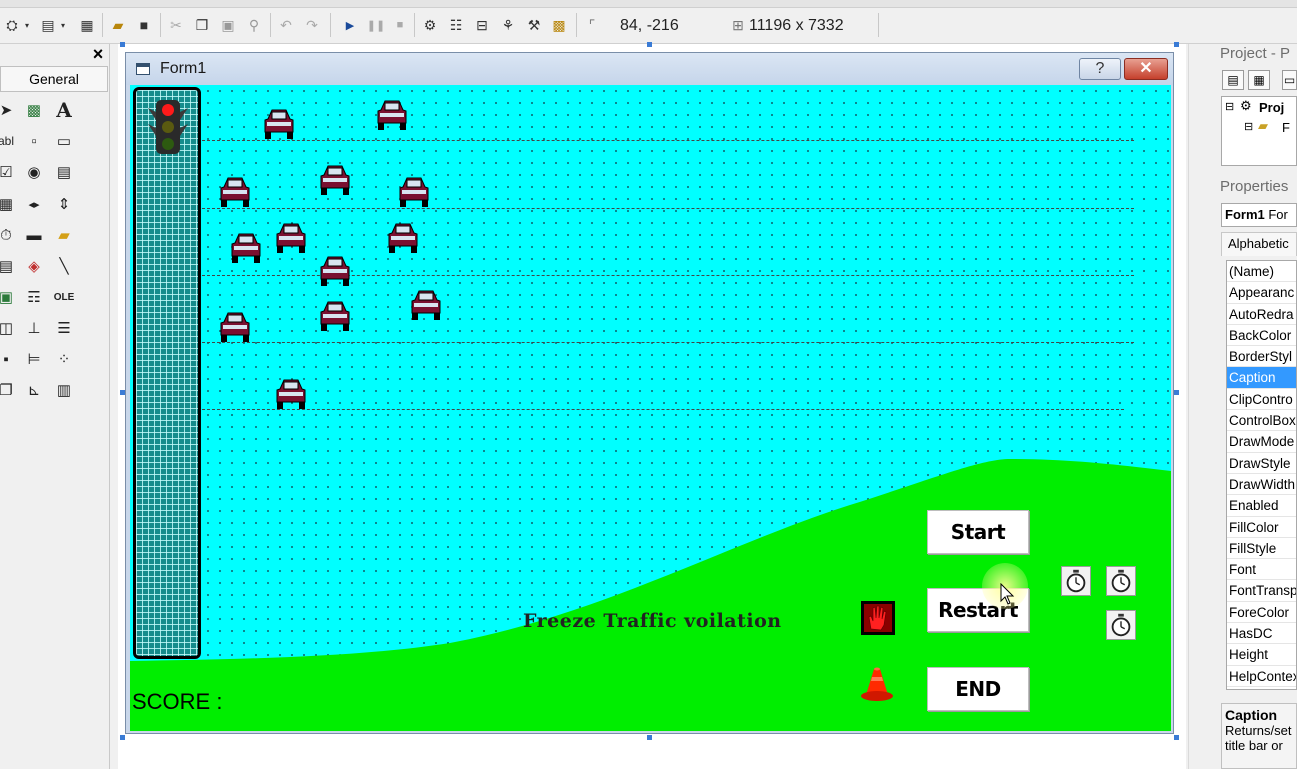  What do you see at coordinates (63, 25) in the screenshot?
I see `chevron-down-icon: ▾` at bounding box center [63, 25].